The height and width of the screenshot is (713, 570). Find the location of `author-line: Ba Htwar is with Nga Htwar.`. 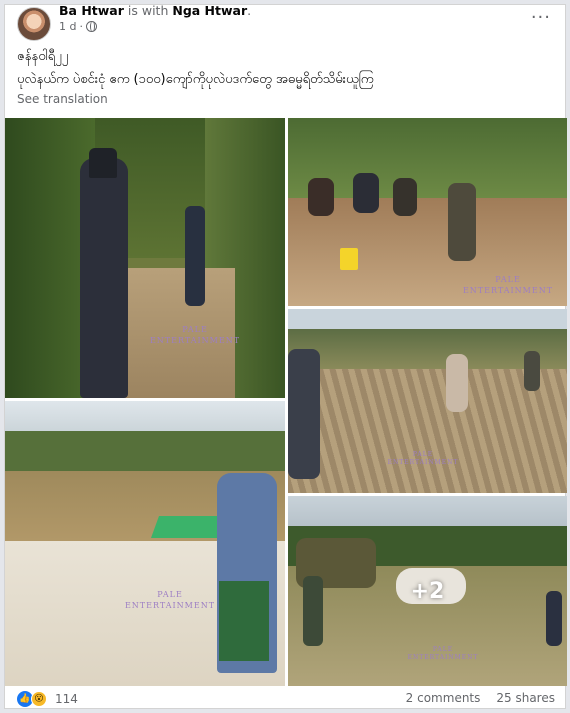

author-line: Ba Htwar is with Nga Htwar. is located at coordinates (155, 10).